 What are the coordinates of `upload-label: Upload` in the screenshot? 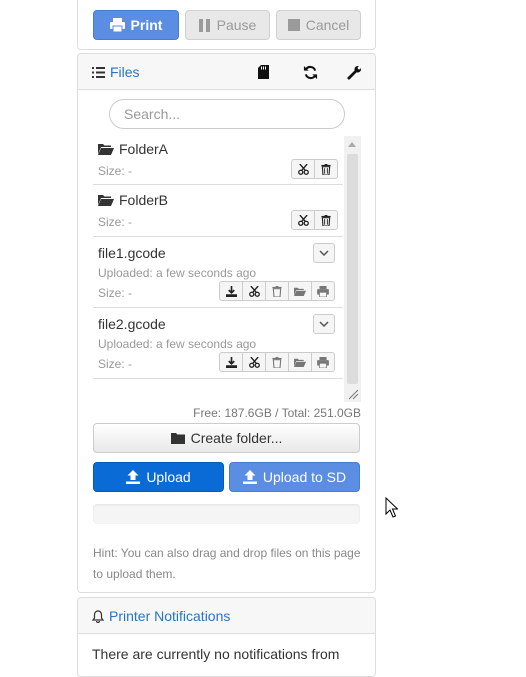 It's located at (168, 477).